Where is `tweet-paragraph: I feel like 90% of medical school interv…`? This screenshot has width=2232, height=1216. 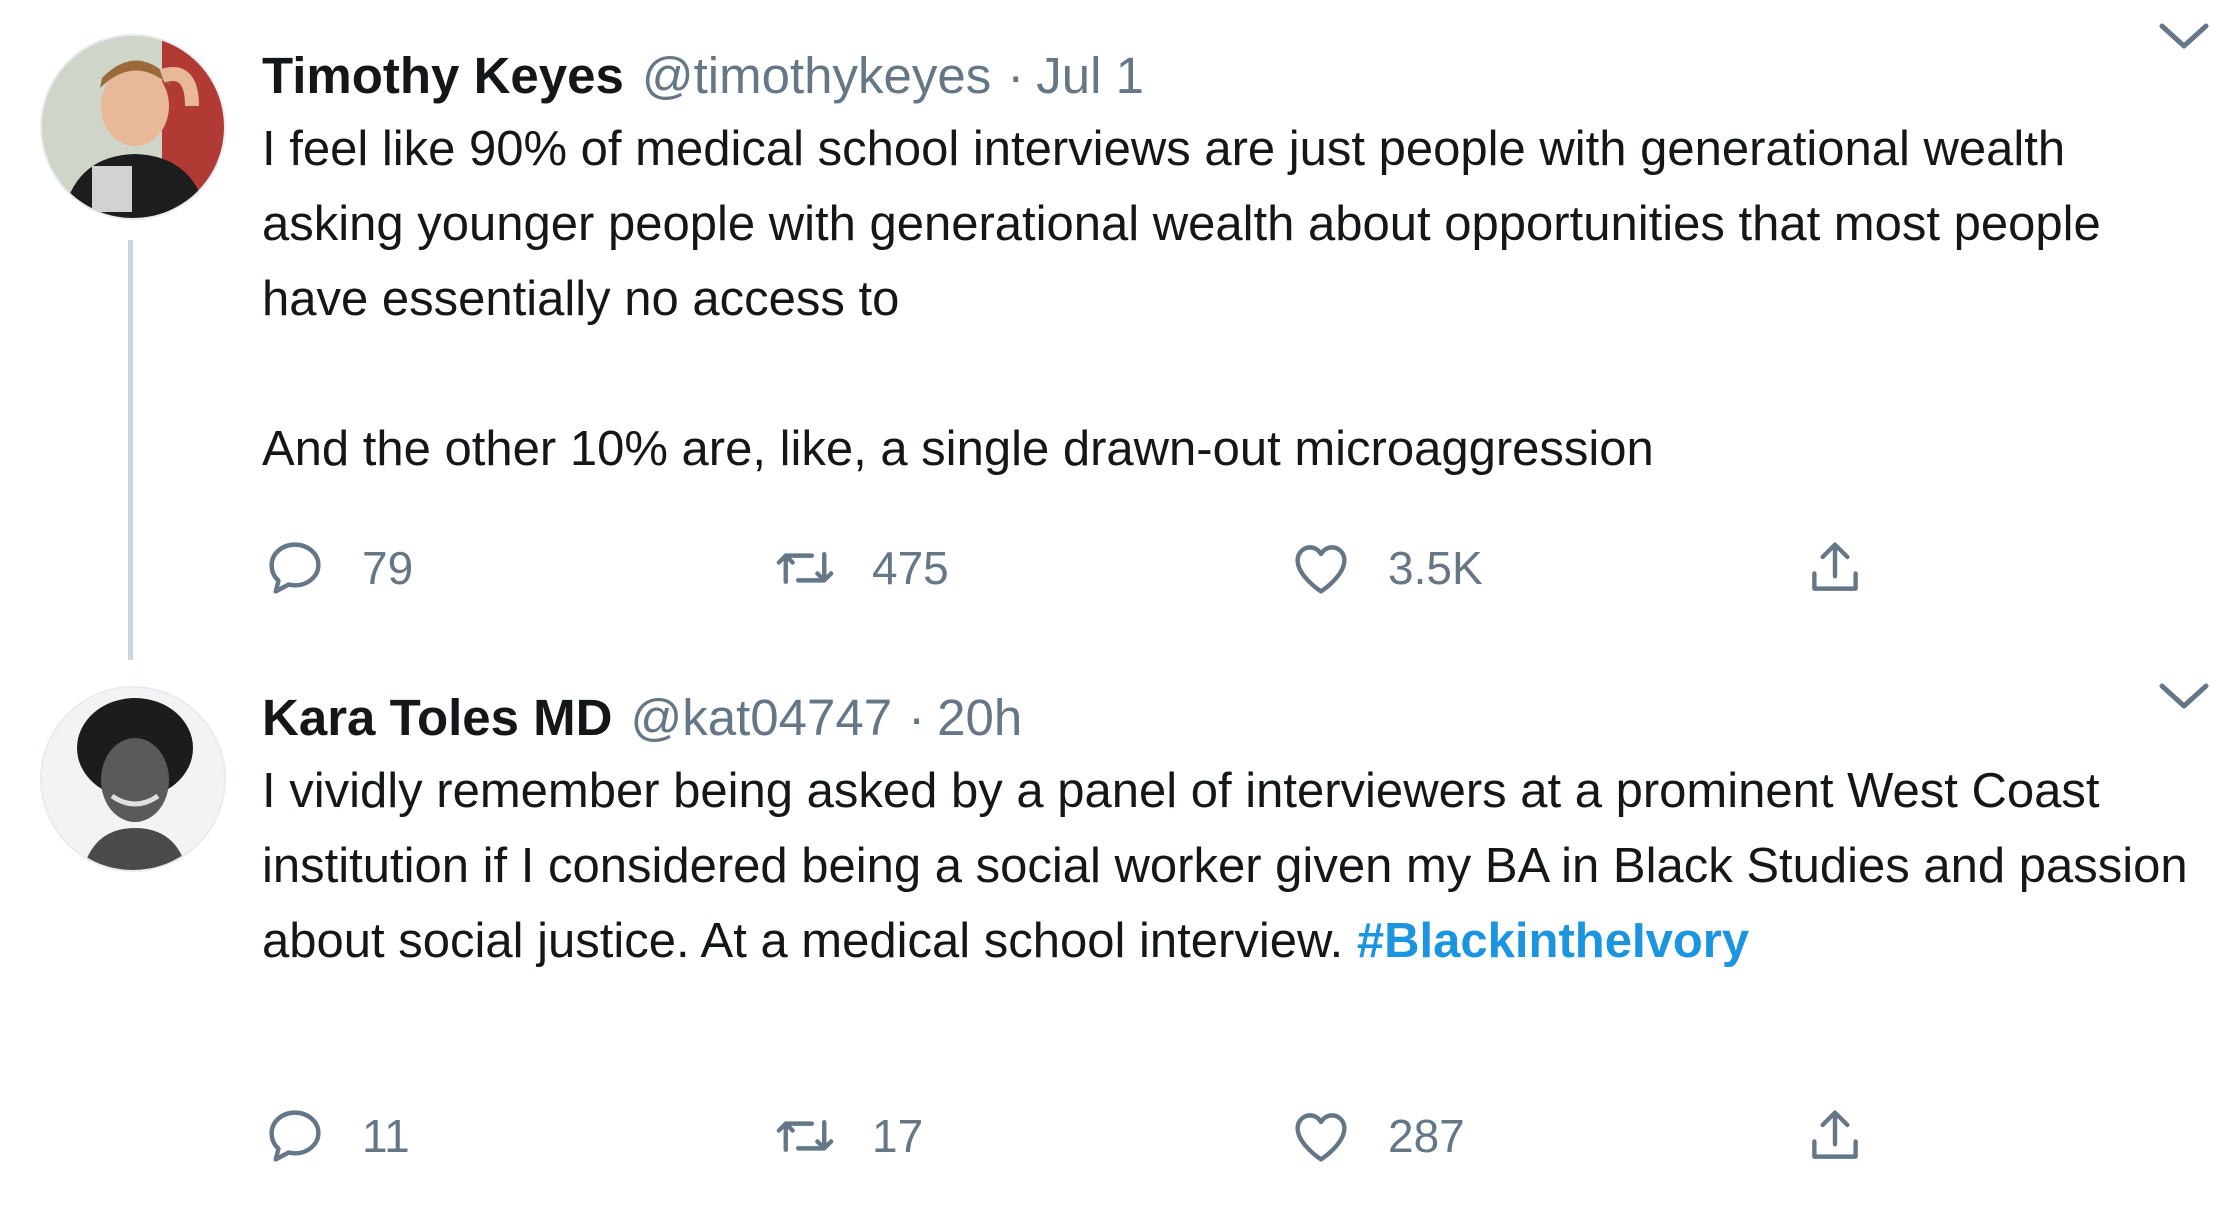
tweet-paragraph: I feel like 90% of medical school interv… is located at coordinates (1181, 224).